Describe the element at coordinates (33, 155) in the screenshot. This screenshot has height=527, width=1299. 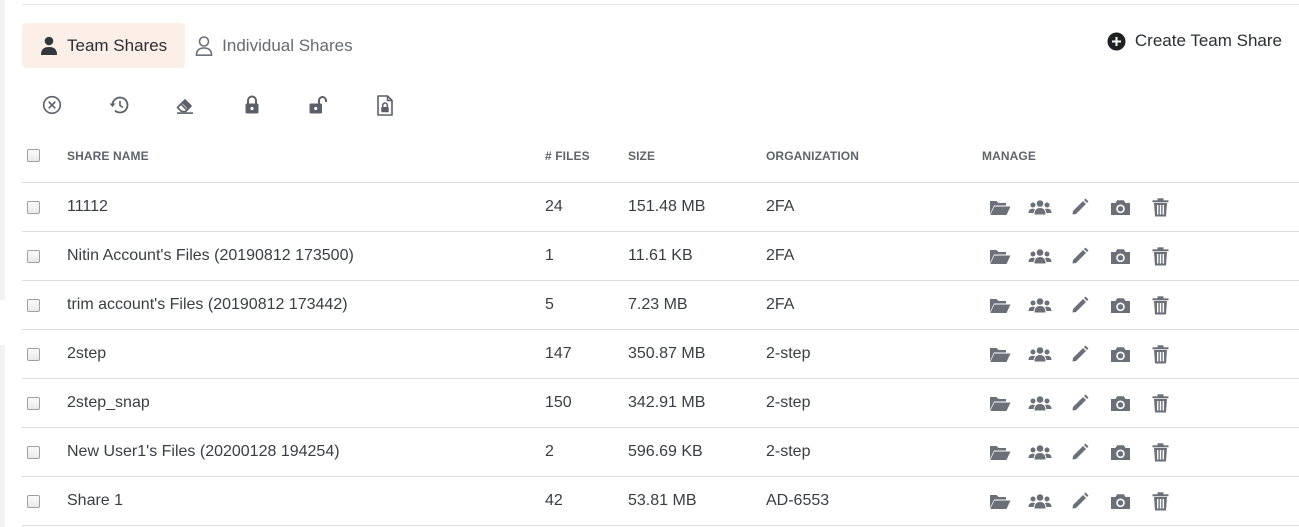
I see `select-all-checkbox` at that location.